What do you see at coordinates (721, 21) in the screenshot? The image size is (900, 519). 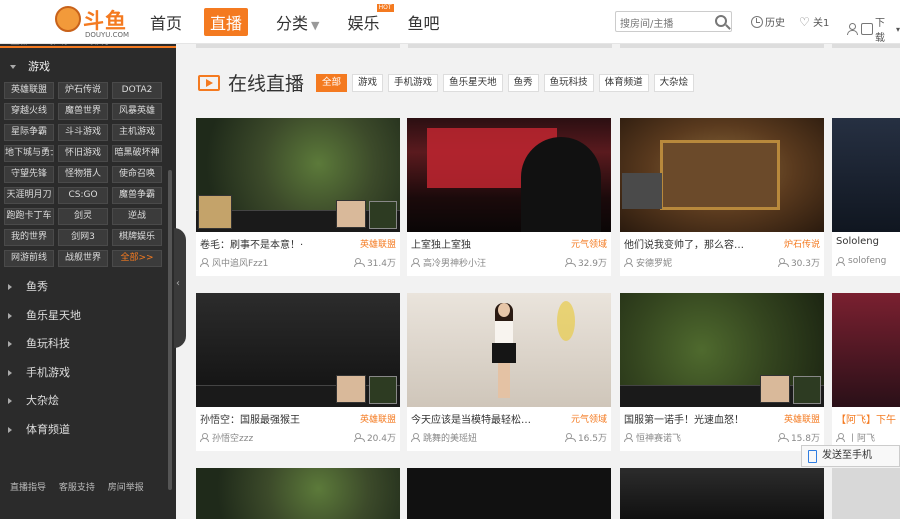 I see `search-icon` at bounding box center [721, 21].